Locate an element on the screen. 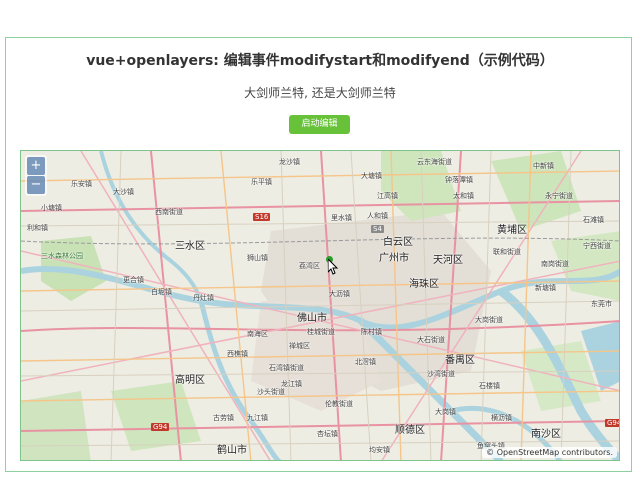 This screenshot has height=480, width=640. district-label: 白云区 is located at coordinates (398, 242).